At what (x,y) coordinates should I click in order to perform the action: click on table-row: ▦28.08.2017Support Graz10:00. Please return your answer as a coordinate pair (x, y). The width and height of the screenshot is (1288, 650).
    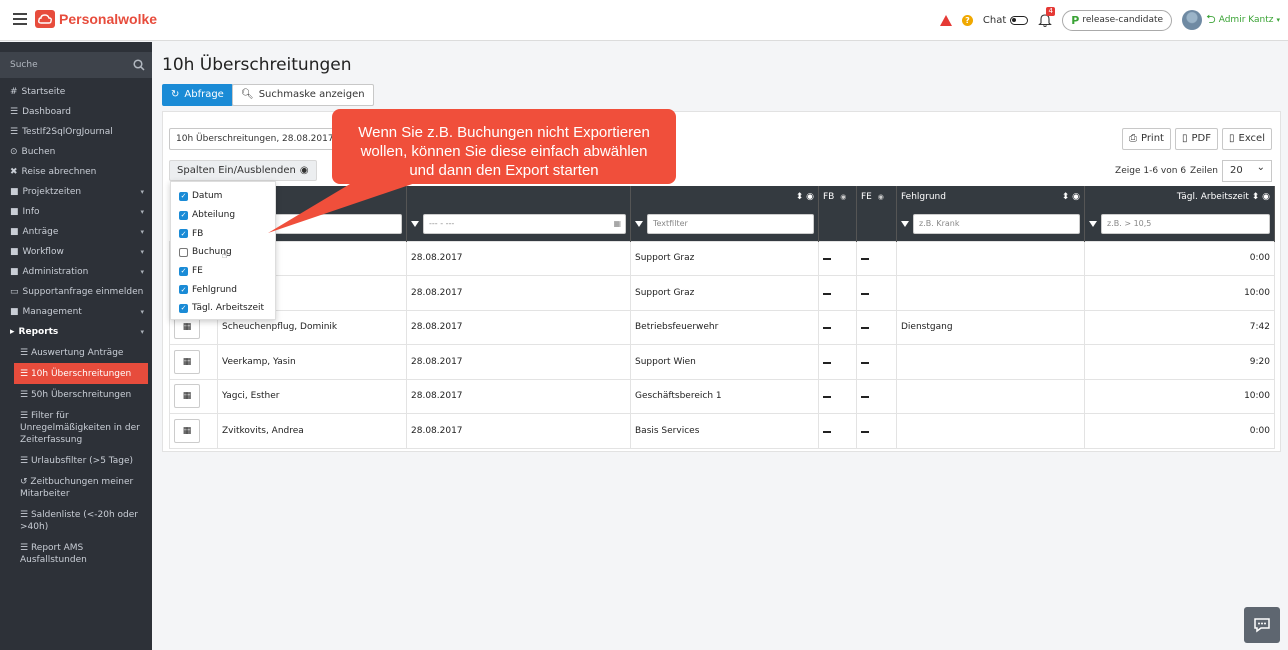
    Looking at the image, I should click on (722, 293).